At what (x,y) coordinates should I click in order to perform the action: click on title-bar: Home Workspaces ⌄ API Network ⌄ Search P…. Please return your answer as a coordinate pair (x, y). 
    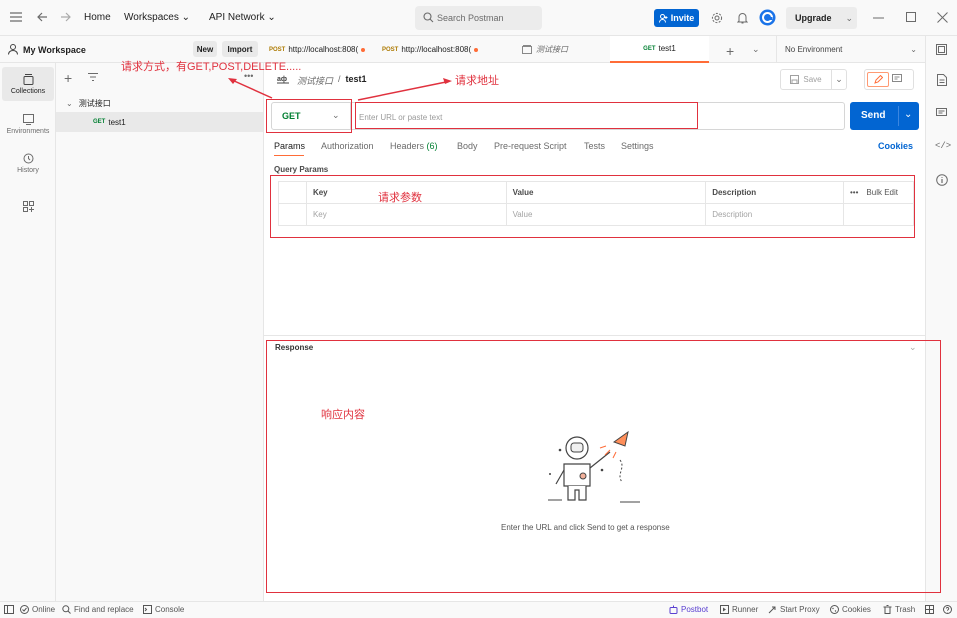
    Looking at the image, I should click on (478, 18).